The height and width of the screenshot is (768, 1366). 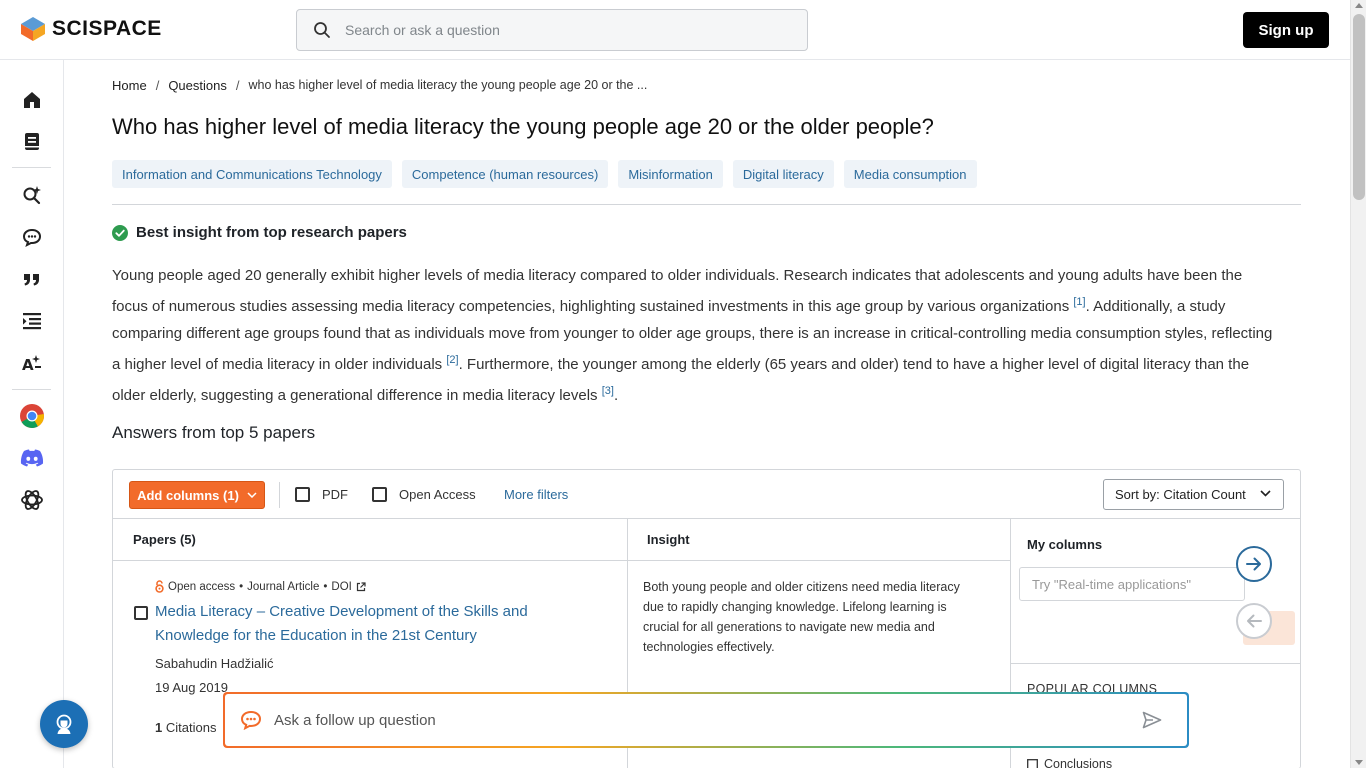 I want to click on check-circle-icon, so click(x=120, y=232).